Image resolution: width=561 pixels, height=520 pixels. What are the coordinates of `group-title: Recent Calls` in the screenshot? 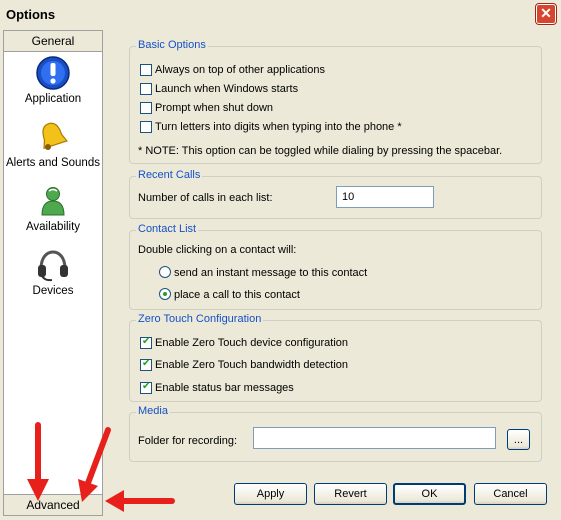 It's located at (169, 175).